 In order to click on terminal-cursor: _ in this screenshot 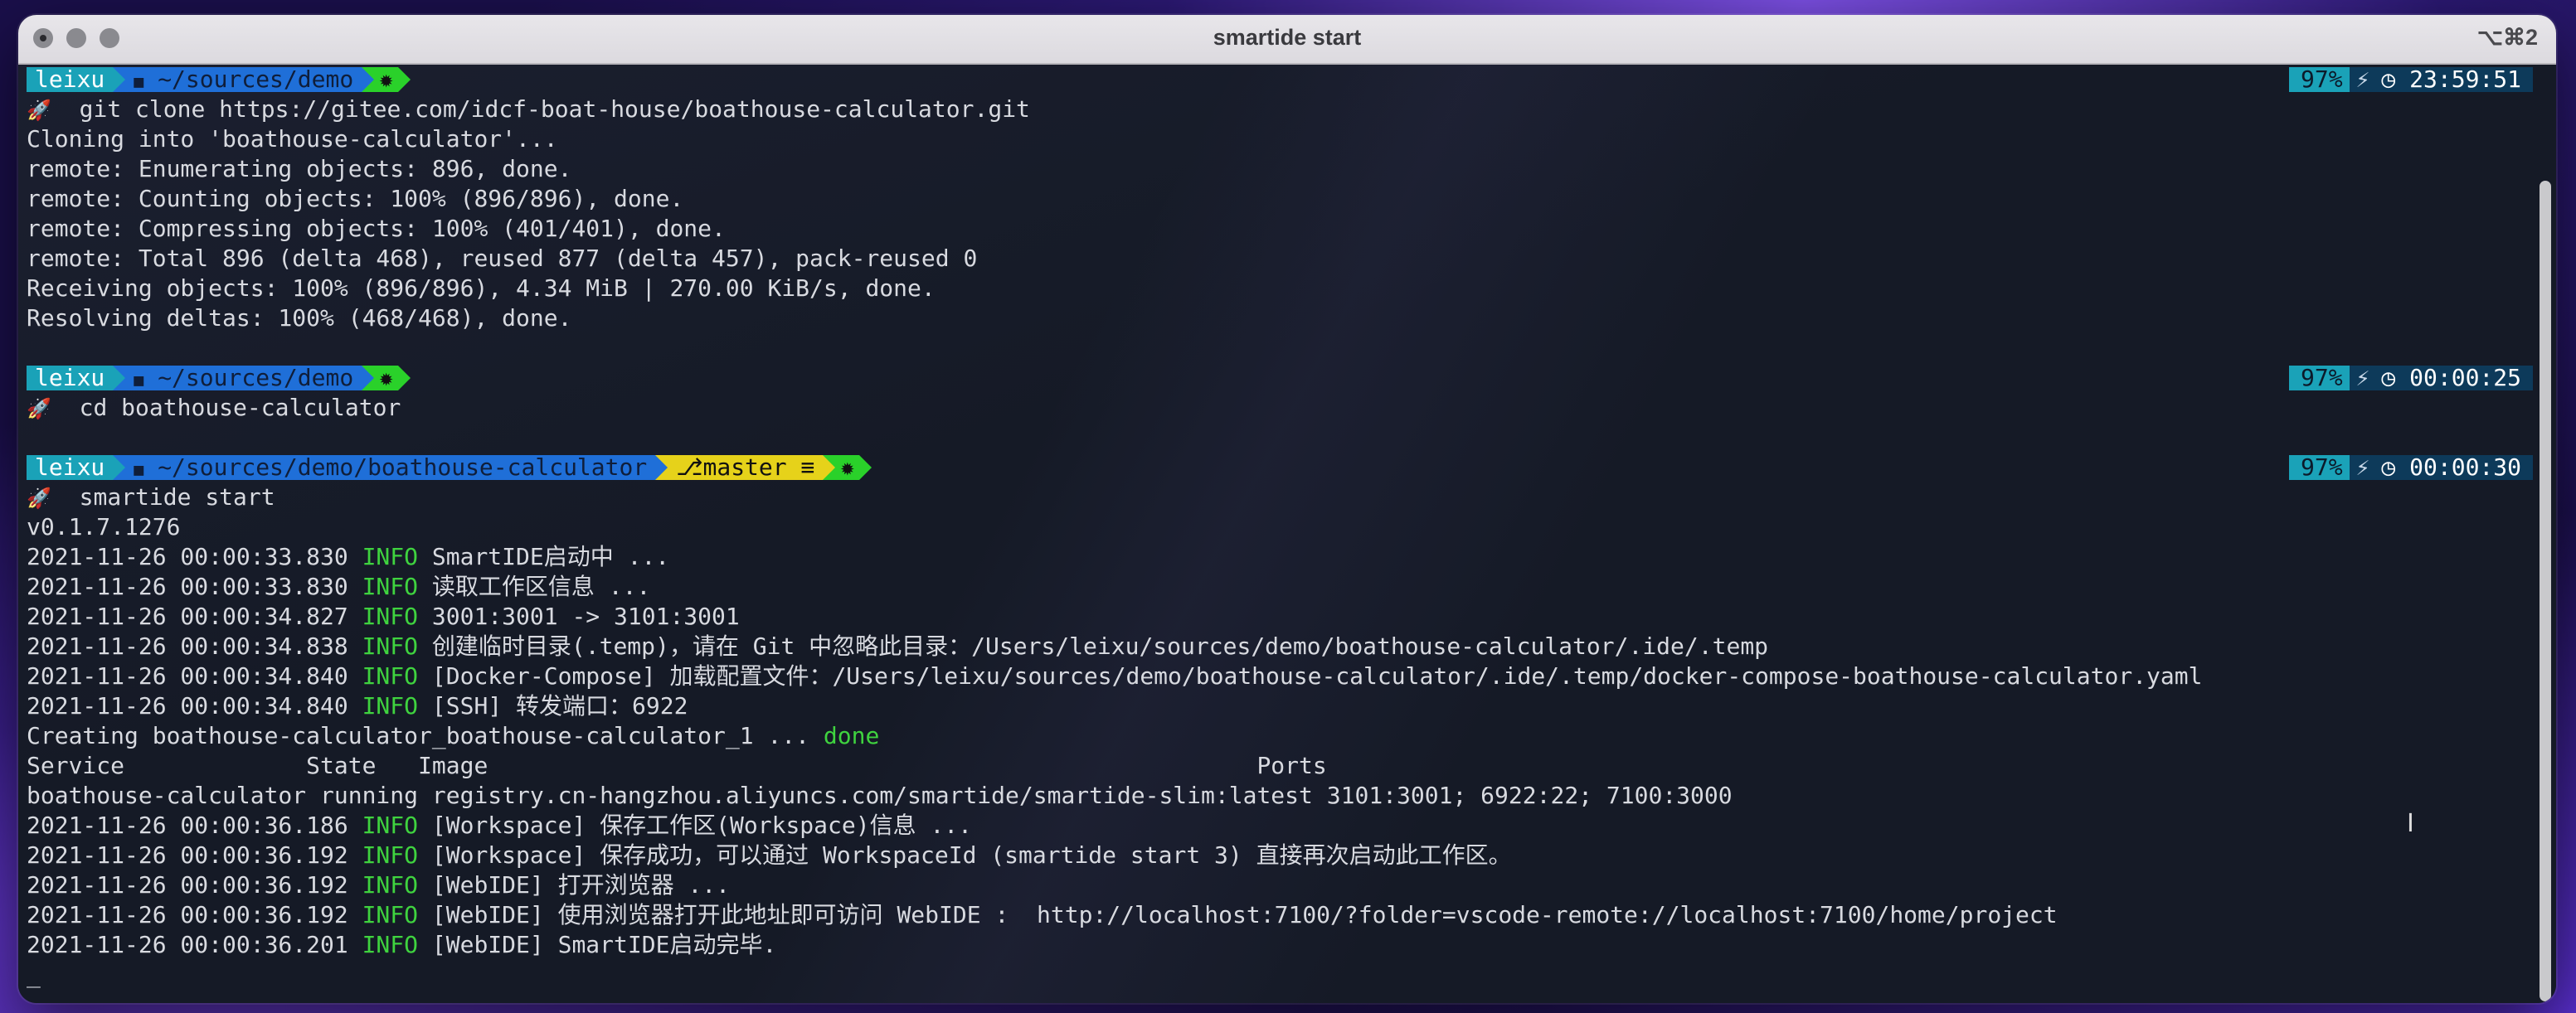, I will do `click(34, 974)`.